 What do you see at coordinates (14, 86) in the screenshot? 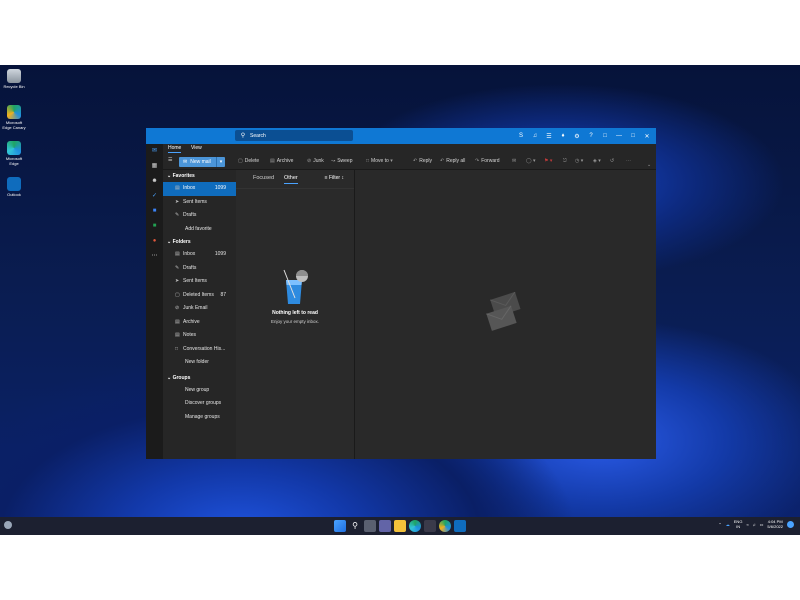
I see `recycle-bin-shortcut: Recycle Bin` at bounding box center [14, 86].